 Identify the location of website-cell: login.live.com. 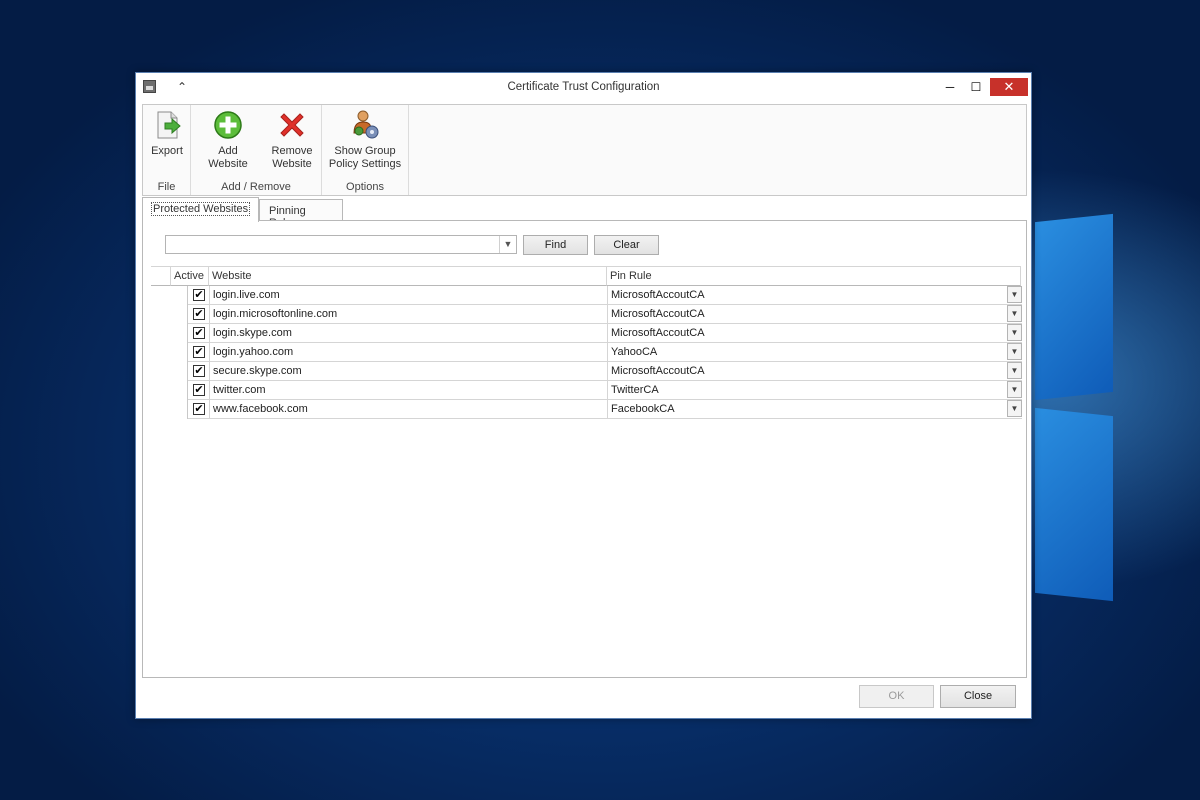
(408, 295).